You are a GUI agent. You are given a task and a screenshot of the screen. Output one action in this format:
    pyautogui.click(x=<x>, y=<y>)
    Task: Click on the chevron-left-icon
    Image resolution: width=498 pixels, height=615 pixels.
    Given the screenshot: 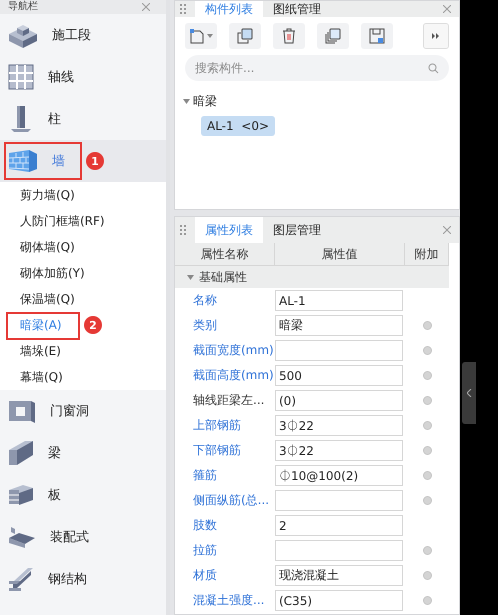 What is the action you would take?
    pyautogui.click(x=469, y=392)
    